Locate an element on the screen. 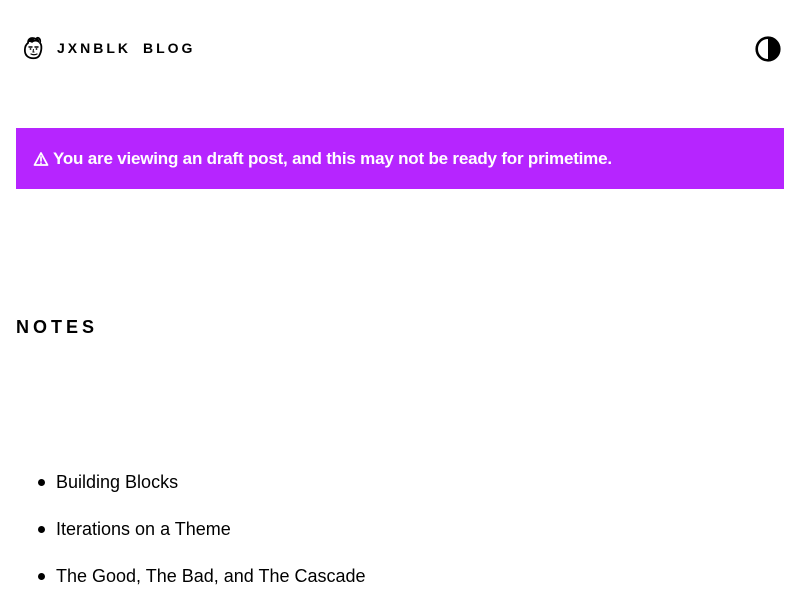 The width and height of the screenshot is (800, 611). nav-blog-link: BLOG is located at coordinates (169, 48).